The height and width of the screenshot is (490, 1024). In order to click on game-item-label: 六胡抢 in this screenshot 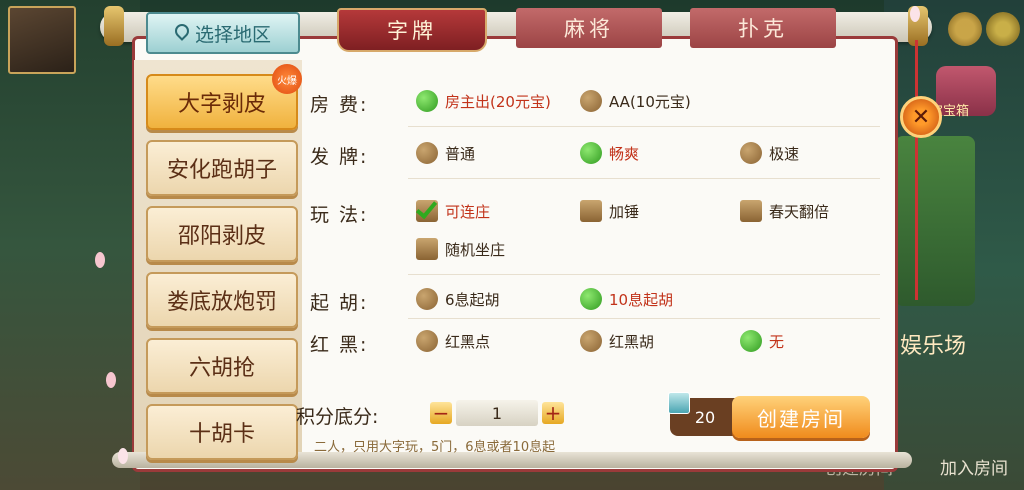, I will do `click(221, 368)`.